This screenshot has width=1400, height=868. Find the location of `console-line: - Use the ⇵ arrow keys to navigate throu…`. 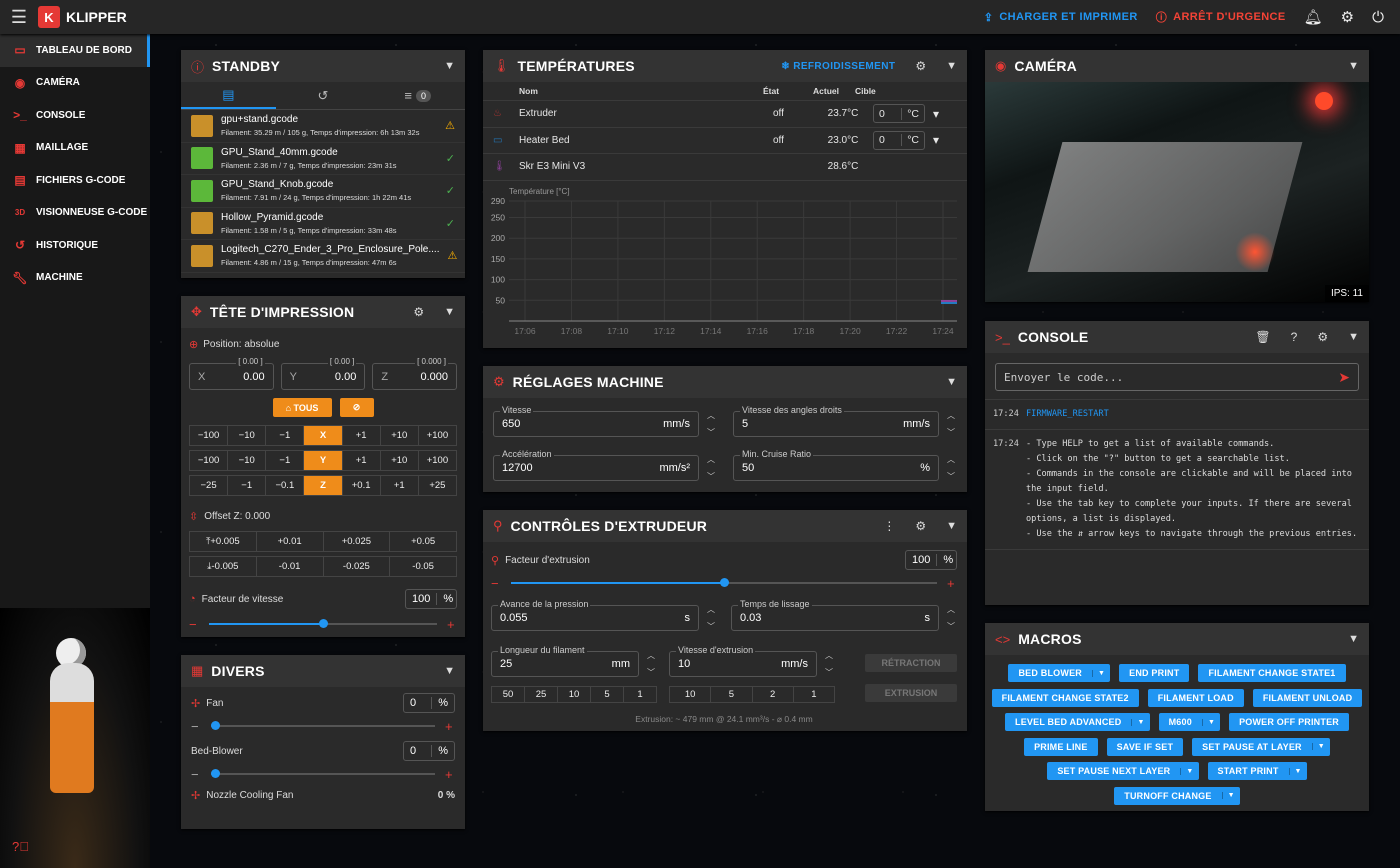

console-line: - Use the ⇵ arrow keys to navigate throu… is located at coordinates (1191, 534).